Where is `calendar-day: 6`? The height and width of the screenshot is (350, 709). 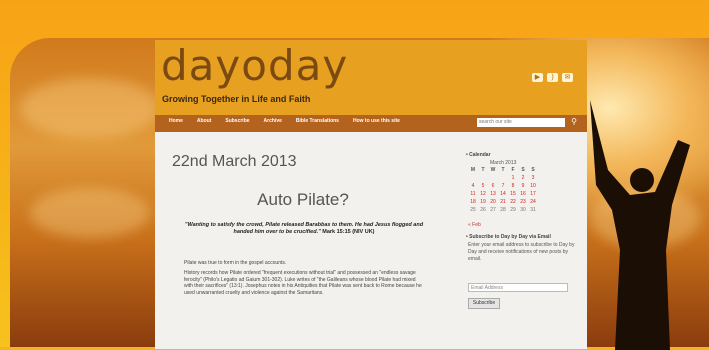 calendar-day: 6 is located at coordinates (493, 187).